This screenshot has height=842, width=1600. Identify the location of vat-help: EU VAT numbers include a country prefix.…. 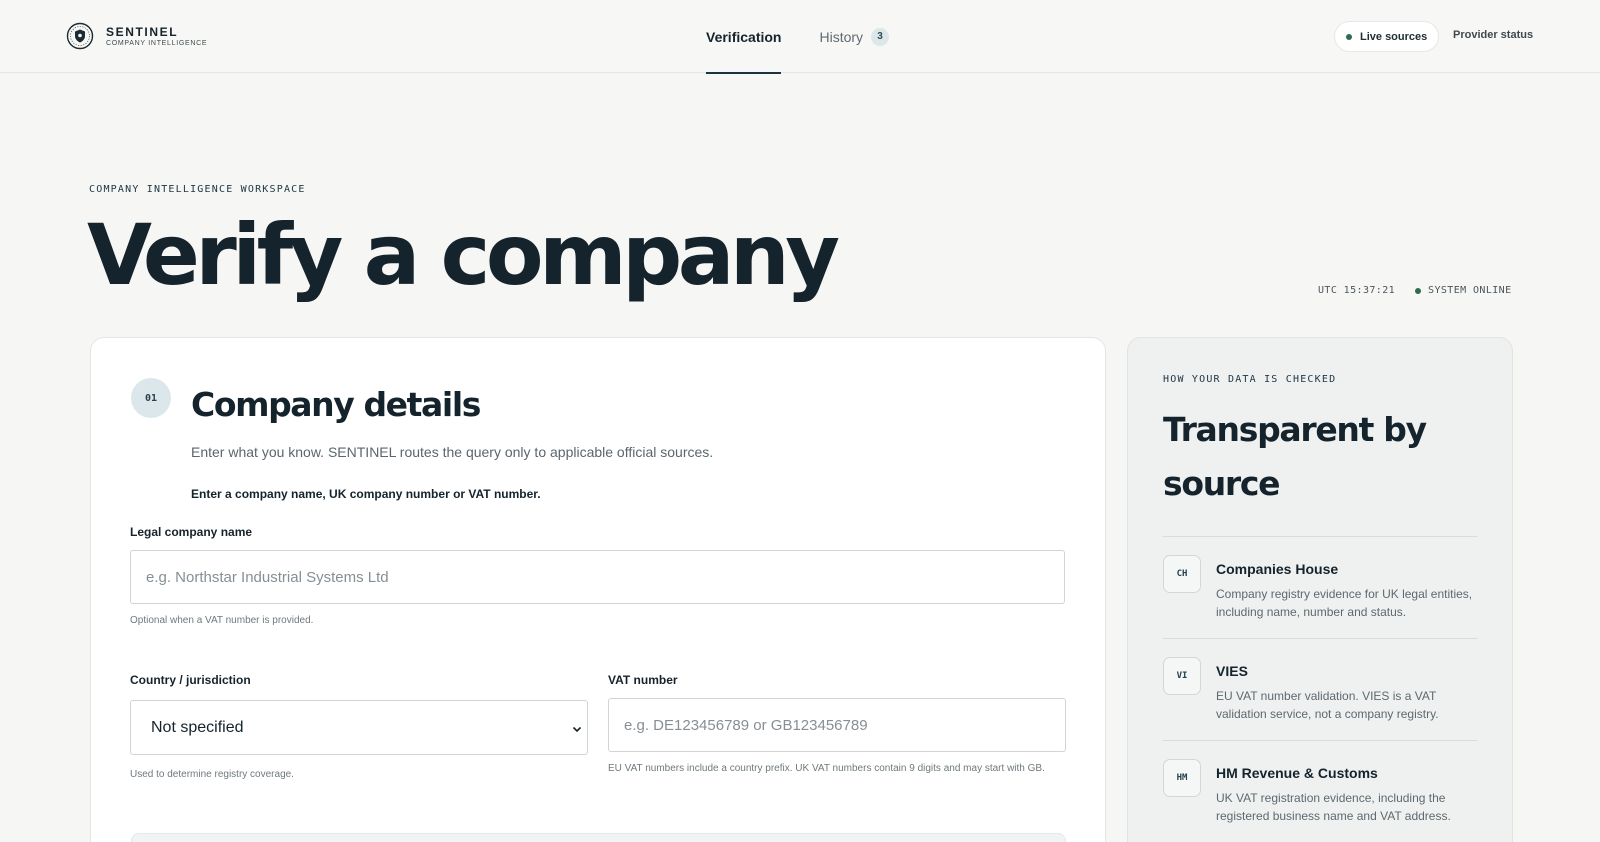
(826, 768).